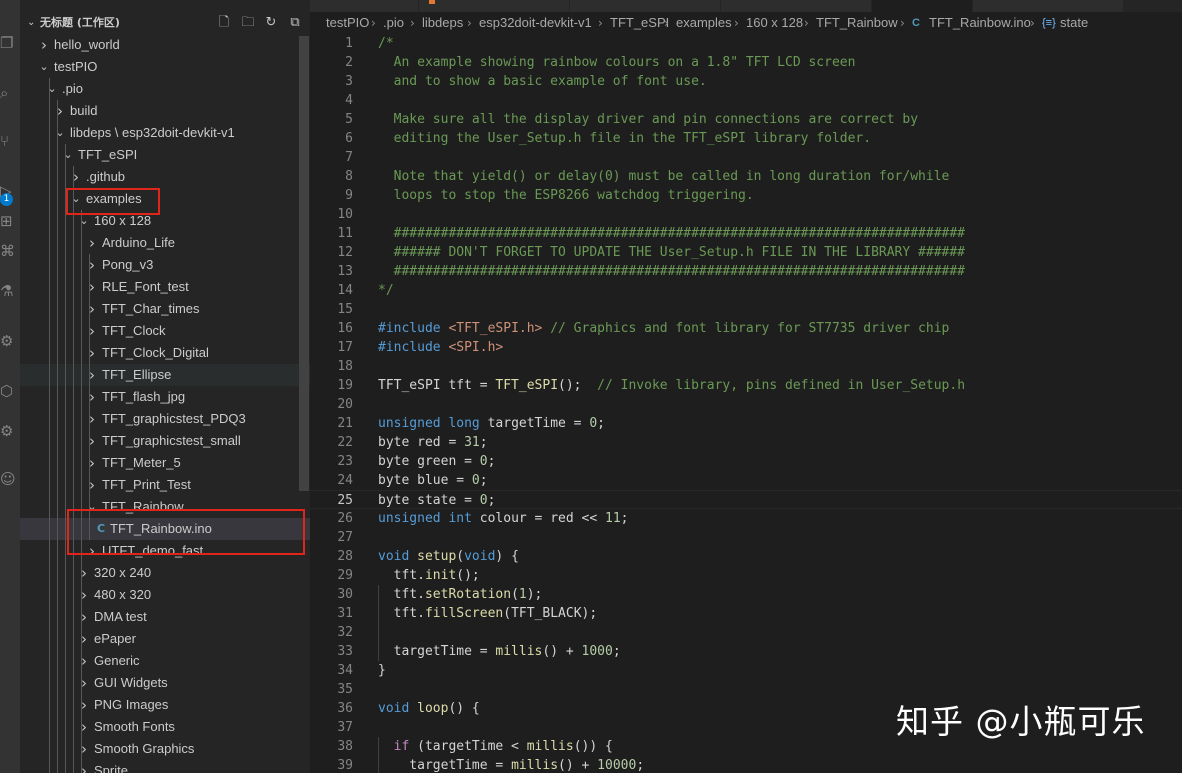  Describe the element at coordinates (165, 617) in the screenshot. I see `folder-item: ›DMA test` at that location.